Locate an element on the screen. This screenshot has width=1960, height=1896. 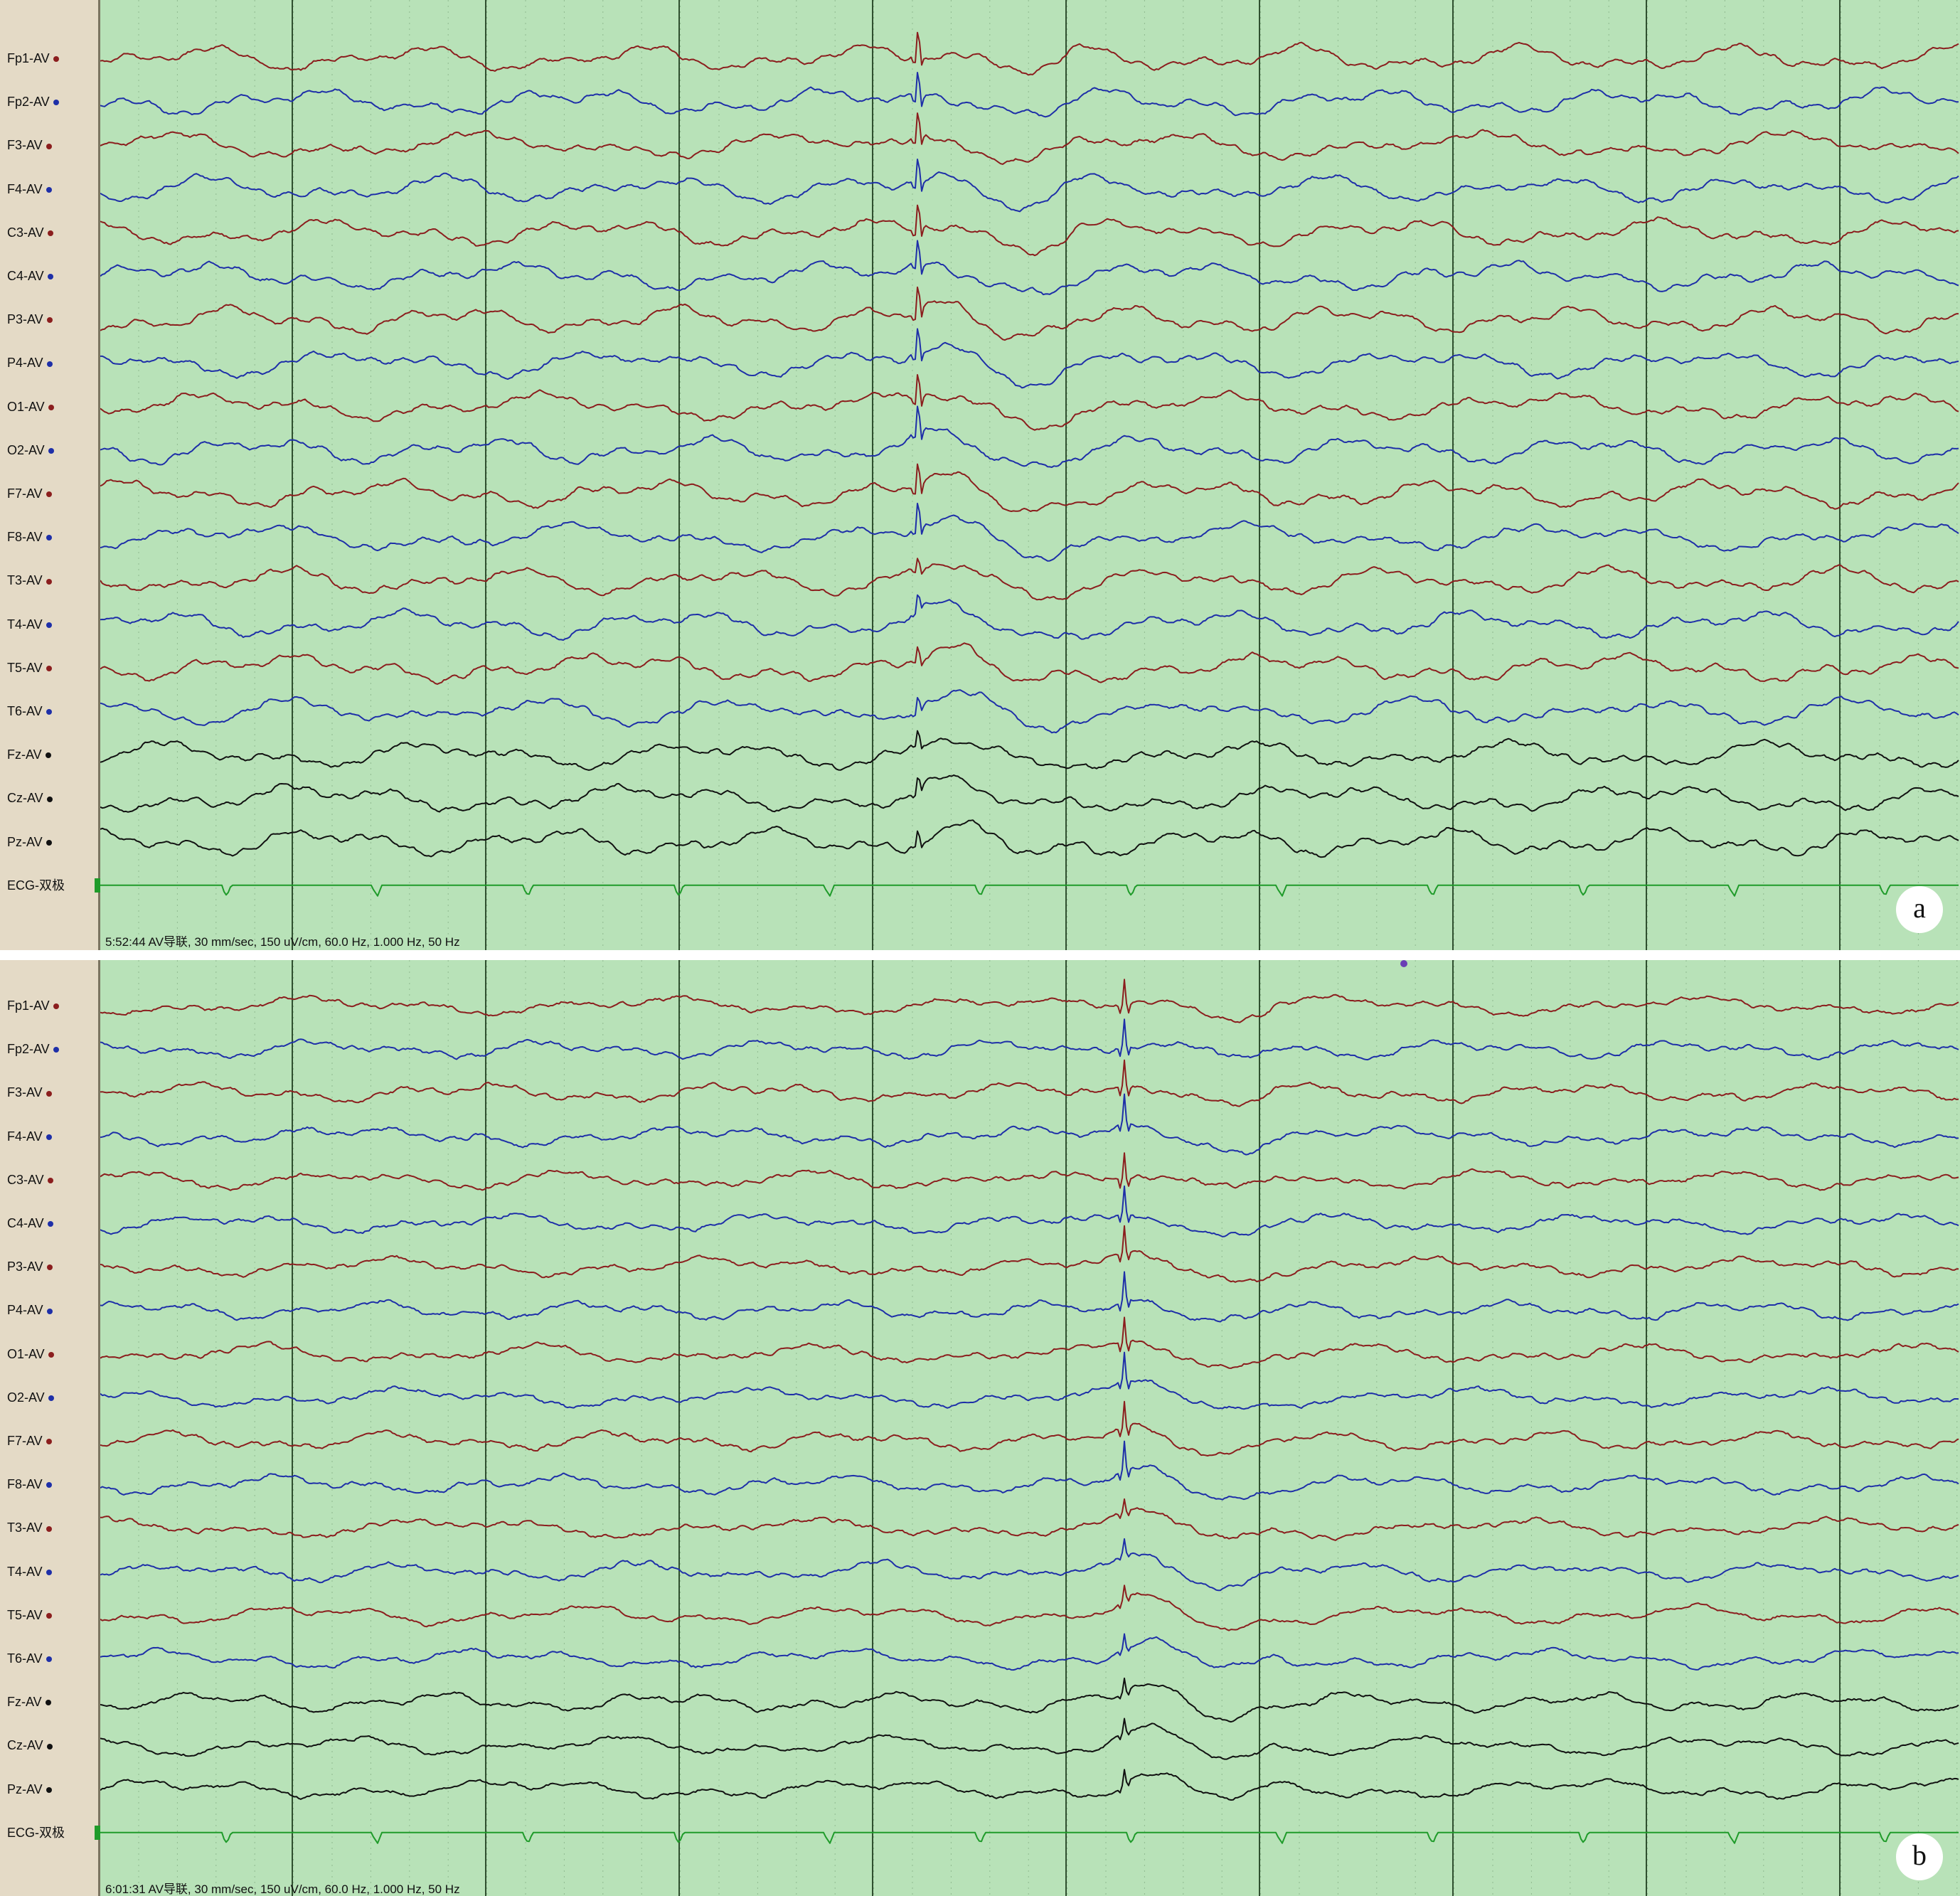
eeg-trace-fz-av is located at coordinates (1029, 751).